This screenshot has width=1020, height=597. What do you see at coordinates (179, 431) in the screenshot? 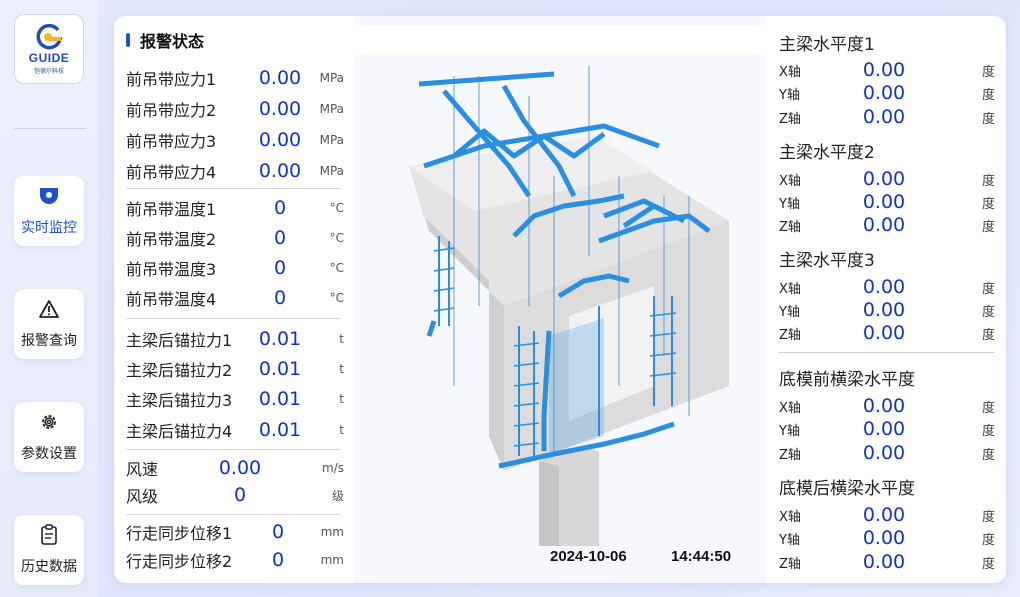
I see `sensor-label: 主梁后锚拉力4` at bounding box center [179, 431].